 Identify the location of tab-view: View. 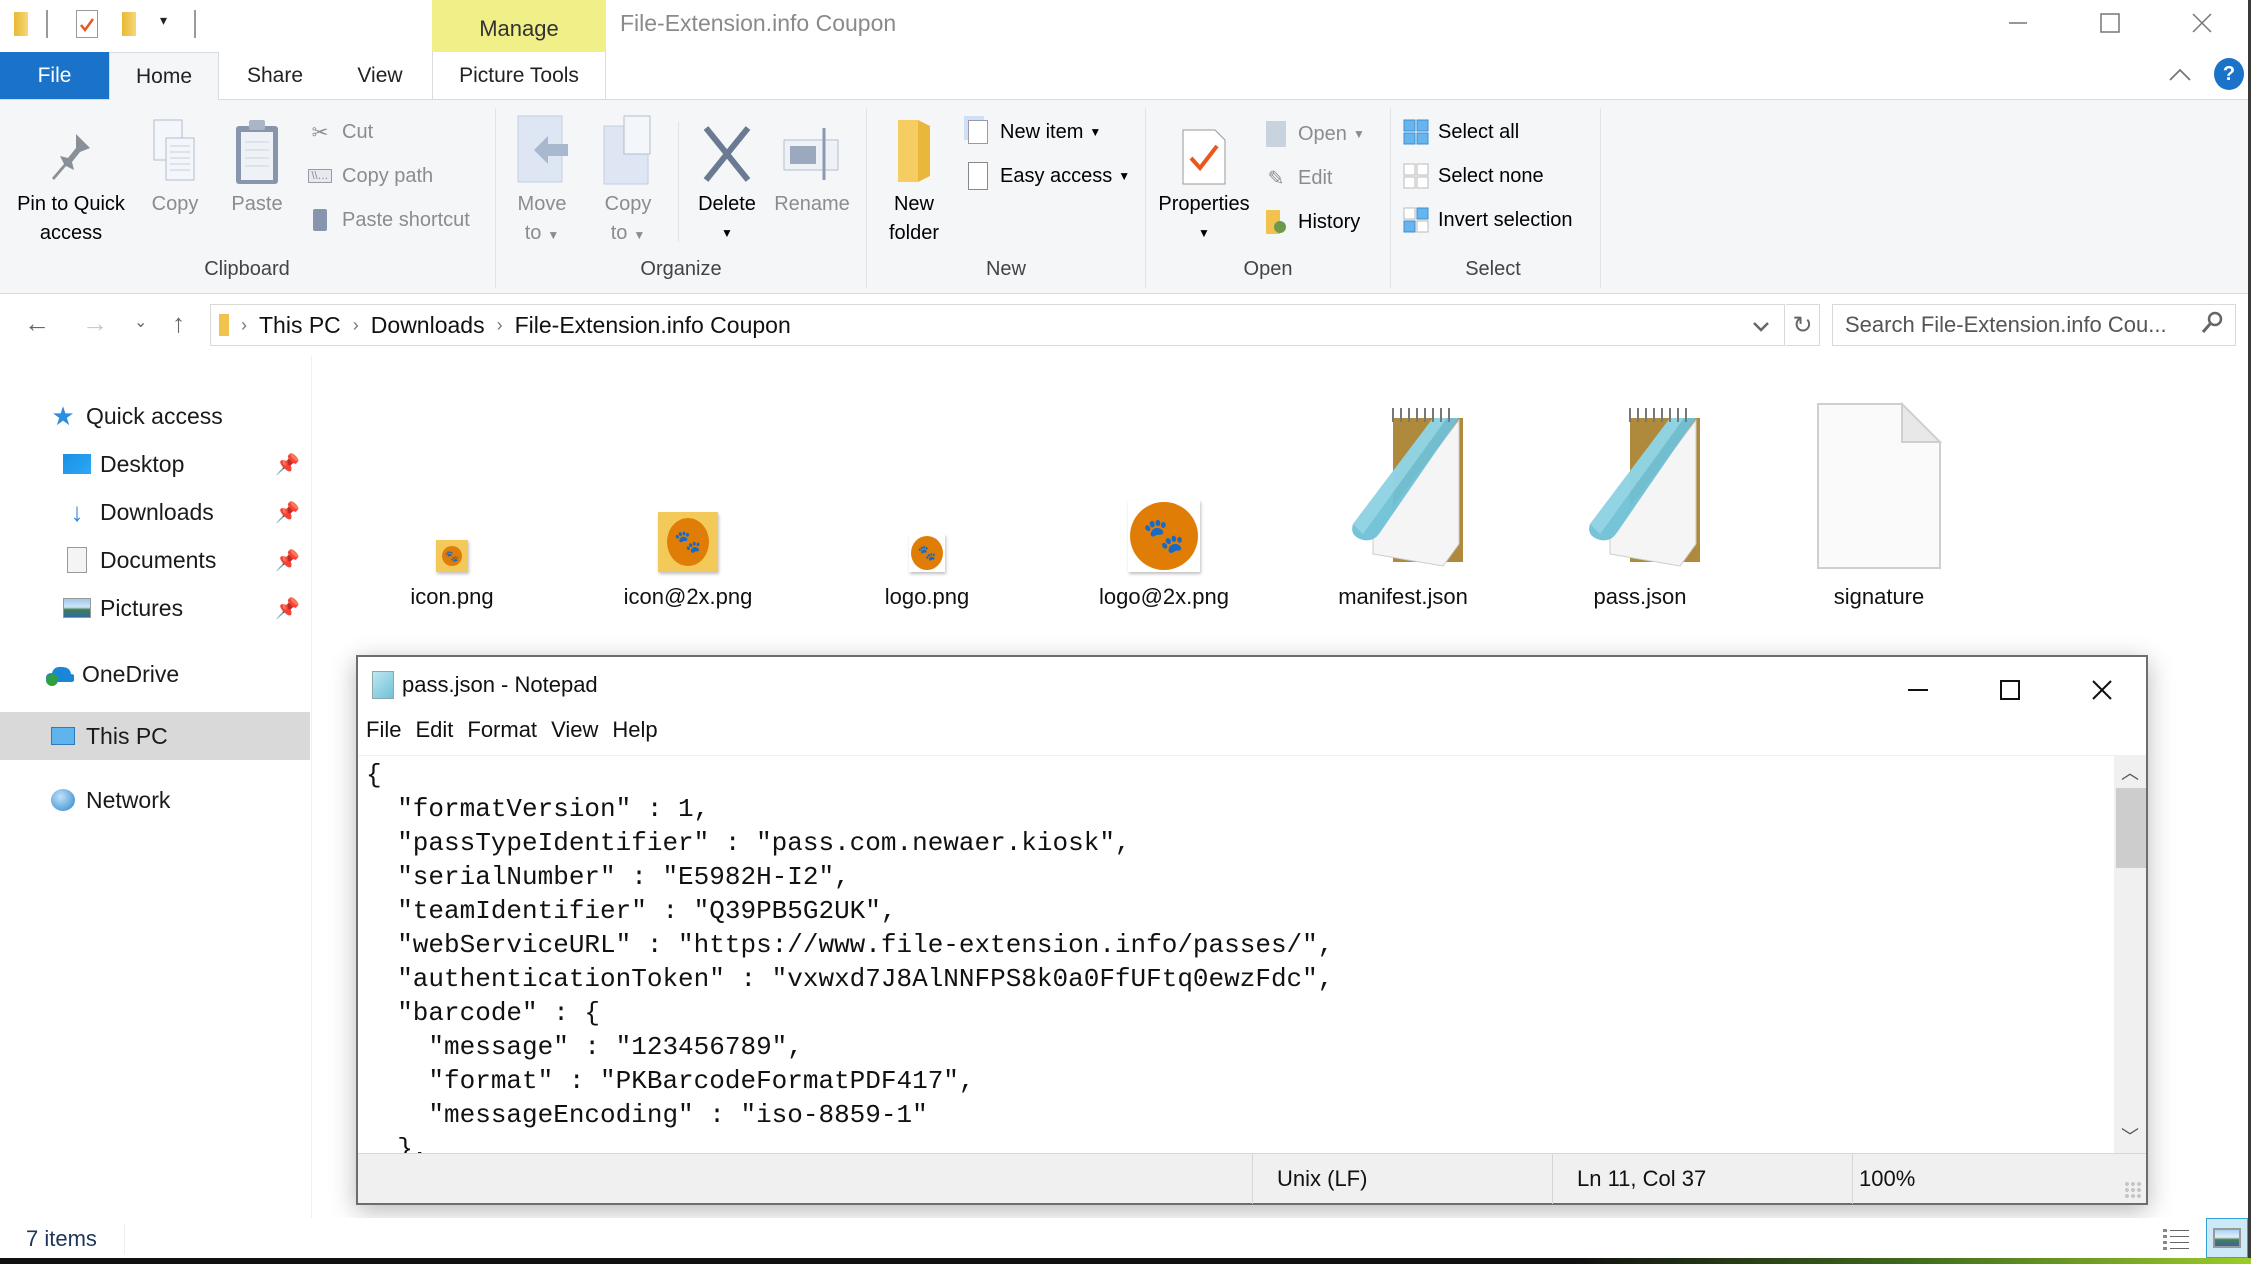
(380, 76).